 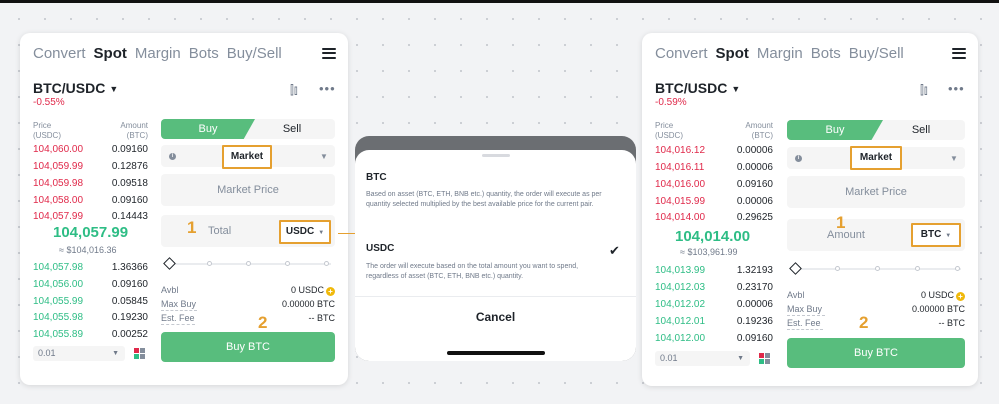 What do you see at coordinates (49, 102) in the screenshot?
I see `price-change: -0.55%` at bounding box center [49, 102].